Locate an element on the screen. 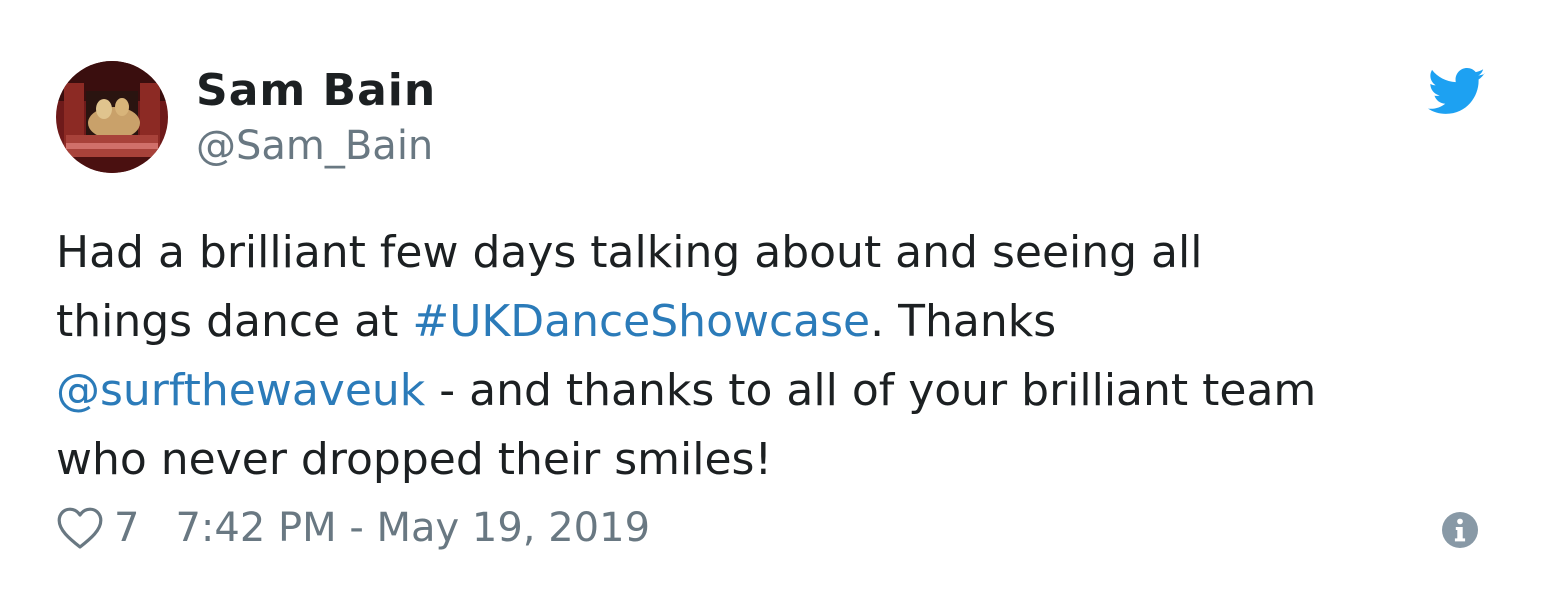 The width and height of the screenshot is (1549, 591). tweet-line: things dance at #UKDanceShowcase. Thanks is located at coordinates (776, 321).